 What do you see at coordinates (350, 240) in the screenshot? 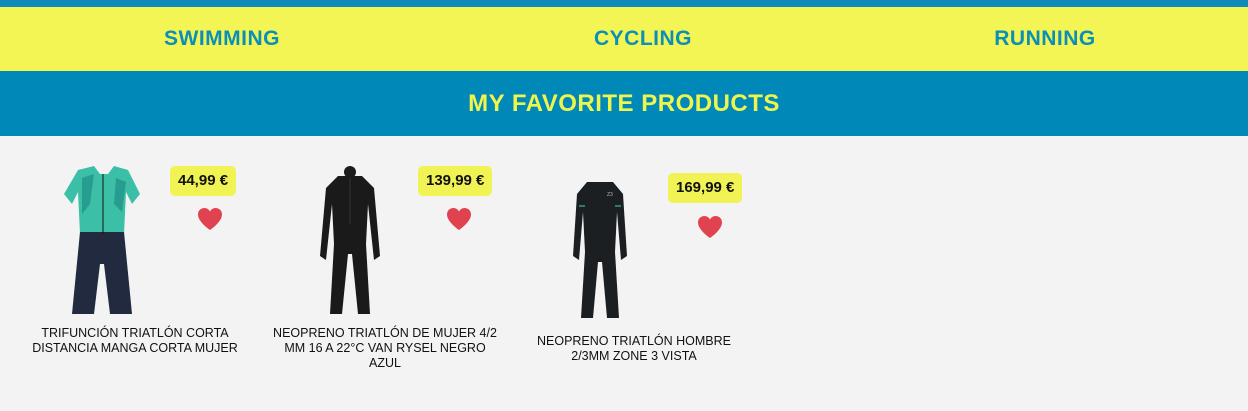
I see `womens-wetsuit-image` at bounding box center [350, 240].